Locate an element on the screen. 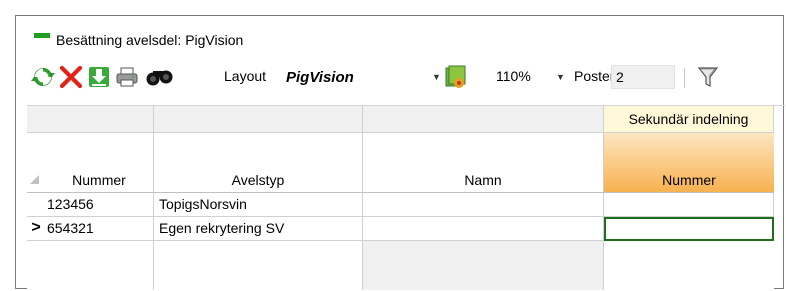 This screenshot has height=291, width=786. column-header-namn: Namn is located at coordinates (483, 163).